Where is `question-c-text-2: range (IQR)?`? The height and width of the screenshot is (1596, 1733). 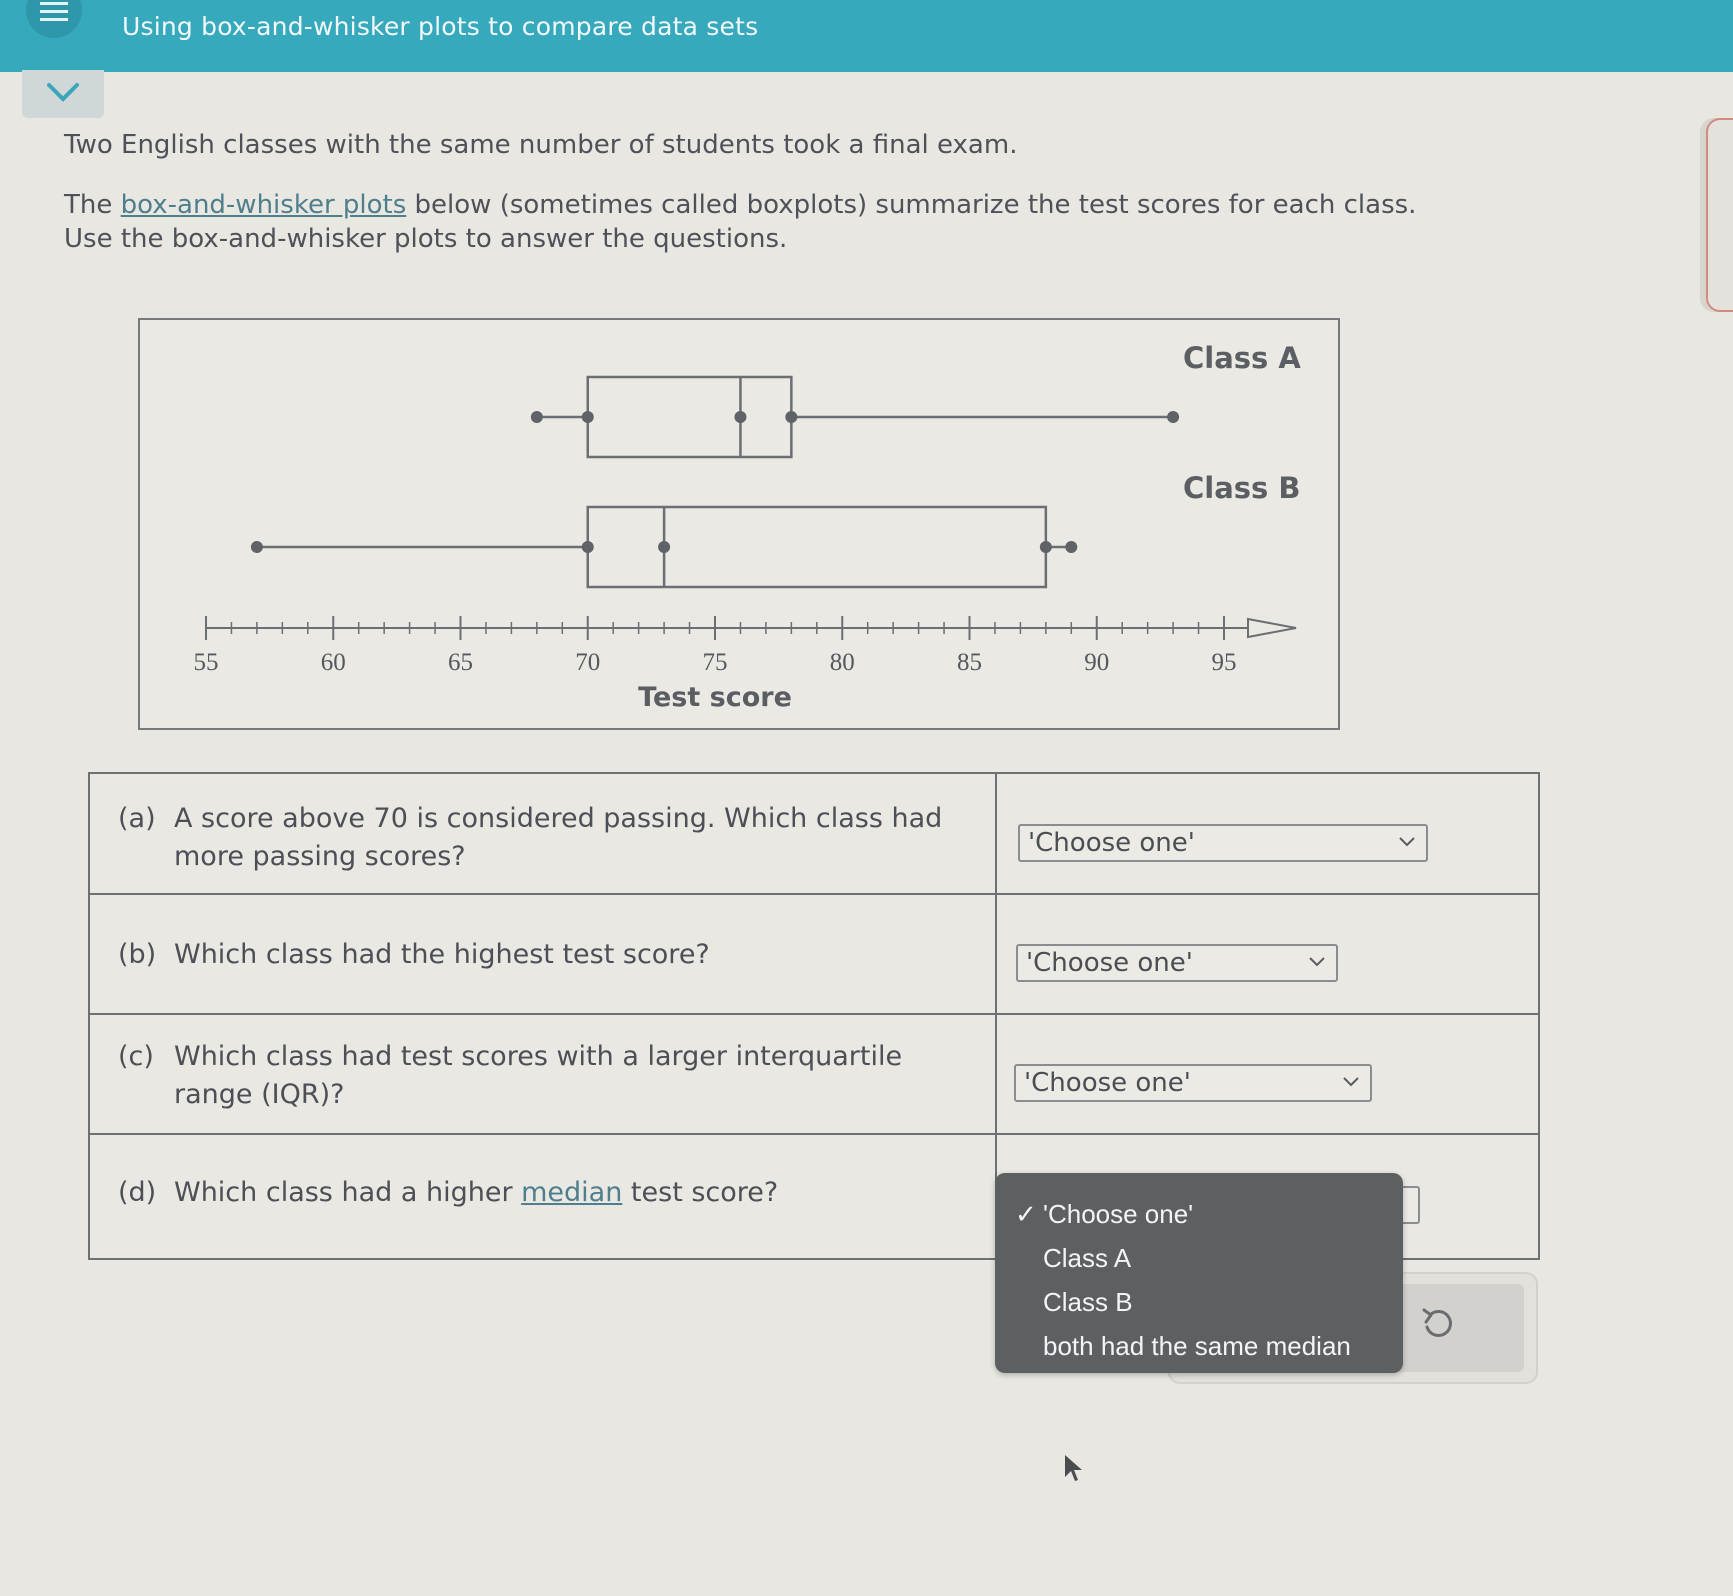 question-c-text-2: range (IQR)? is located at coordinates (259, 1094).